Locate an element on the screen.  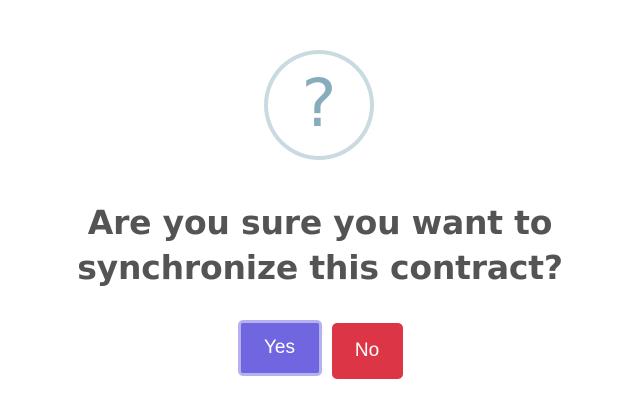
yes-button: Yes is located at coordinates (279, 348).